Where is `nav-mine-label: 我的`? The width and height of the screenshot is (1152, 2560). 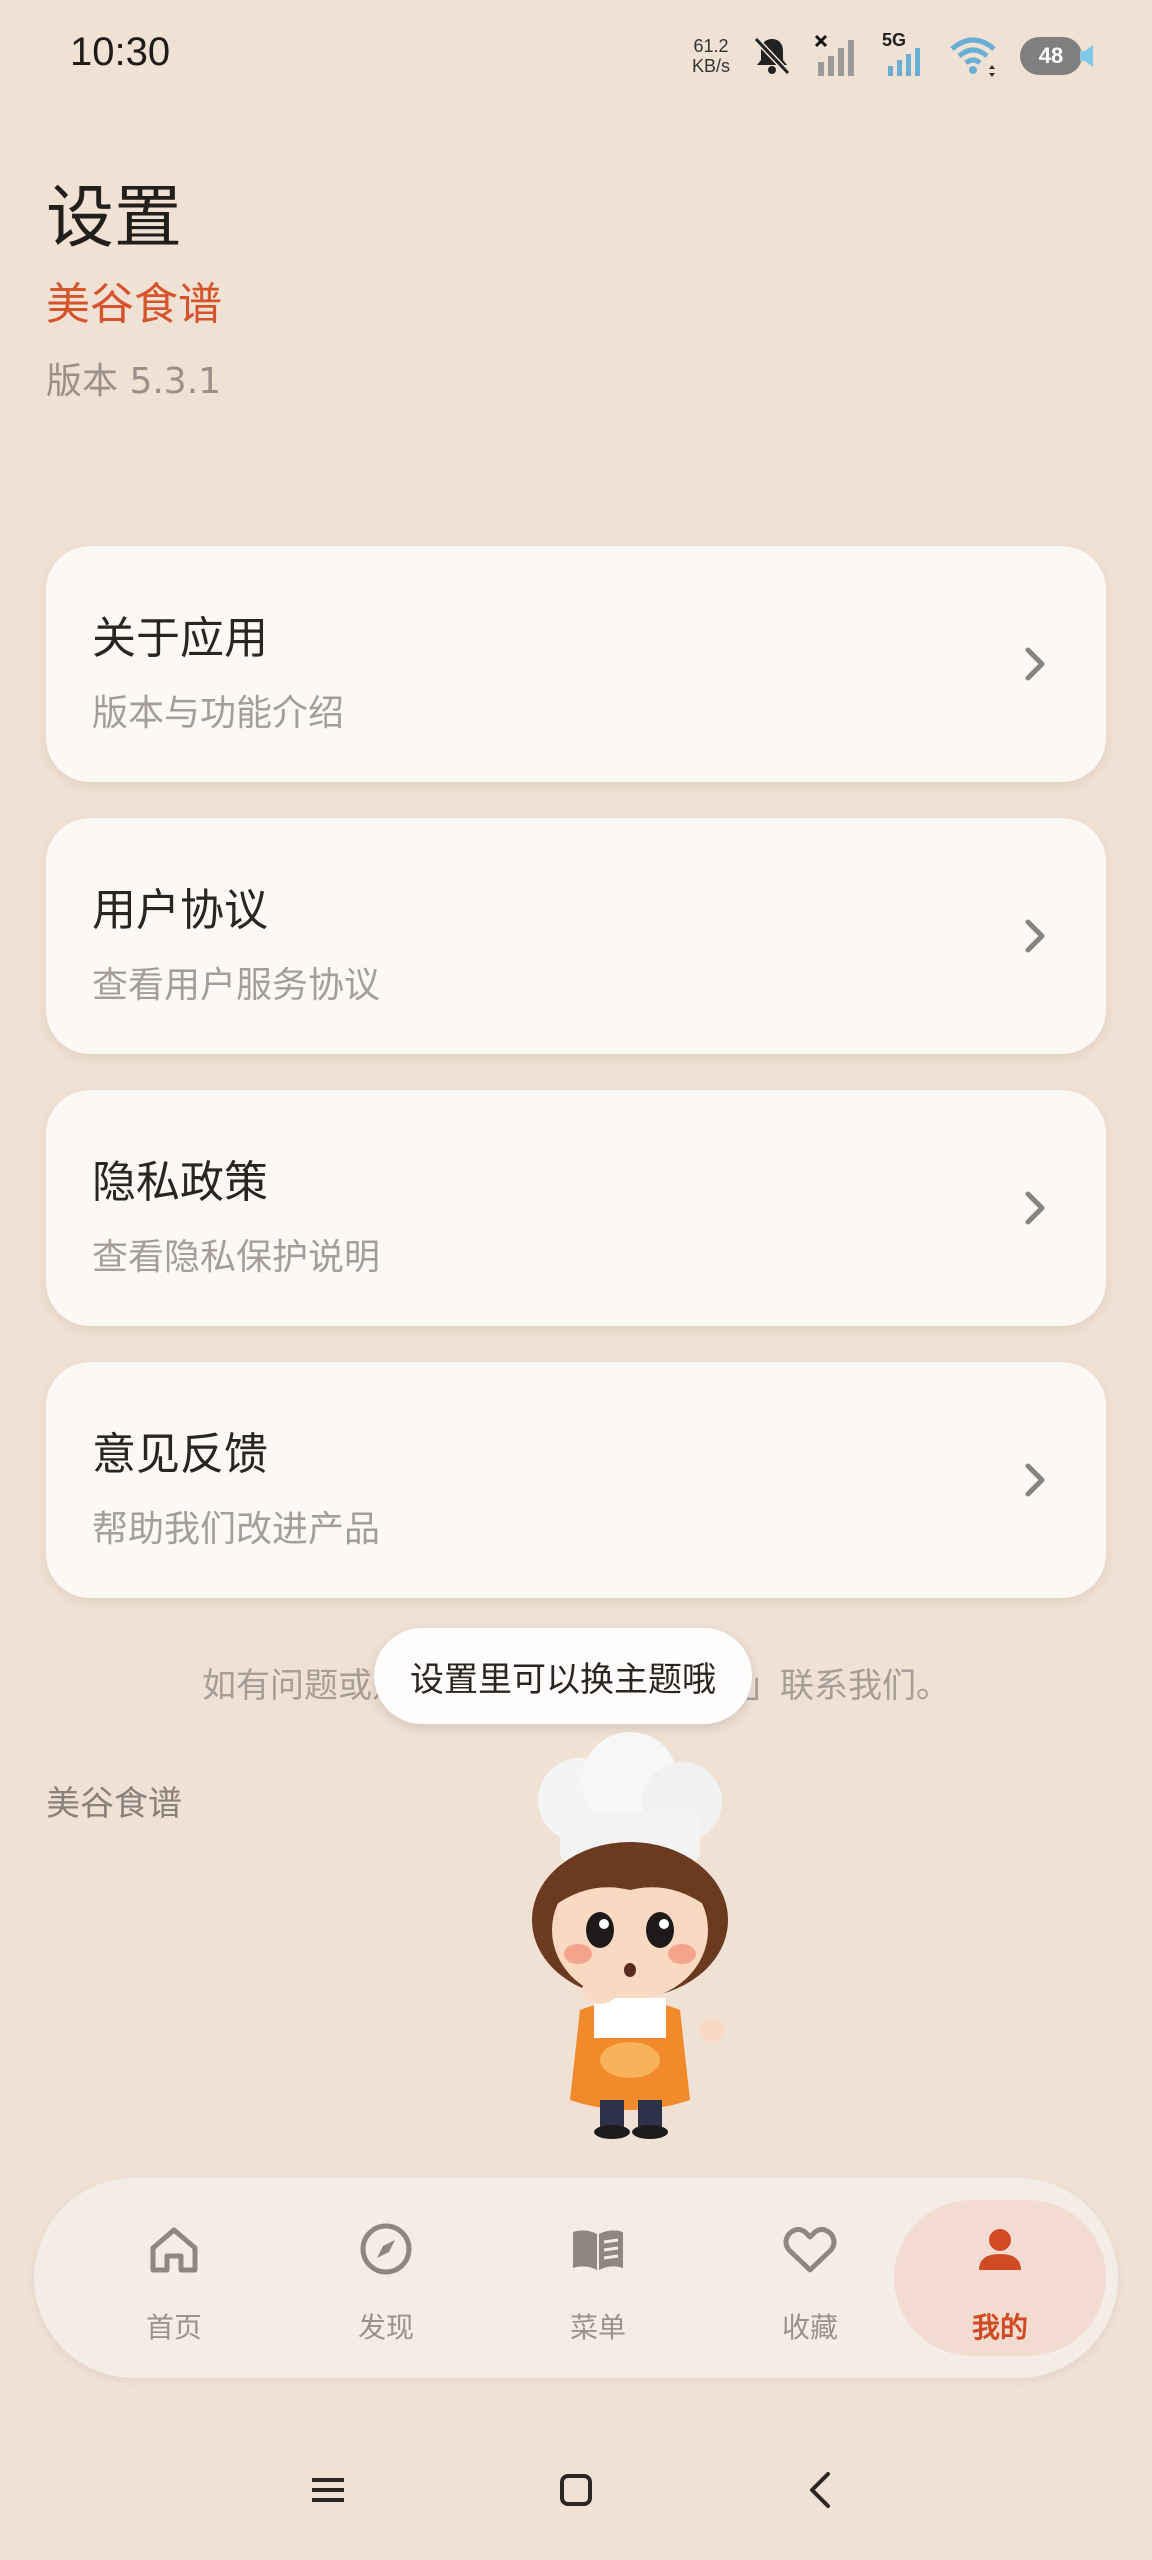 nav-mine-label: 我的 is located at coordinates (999, 2327).